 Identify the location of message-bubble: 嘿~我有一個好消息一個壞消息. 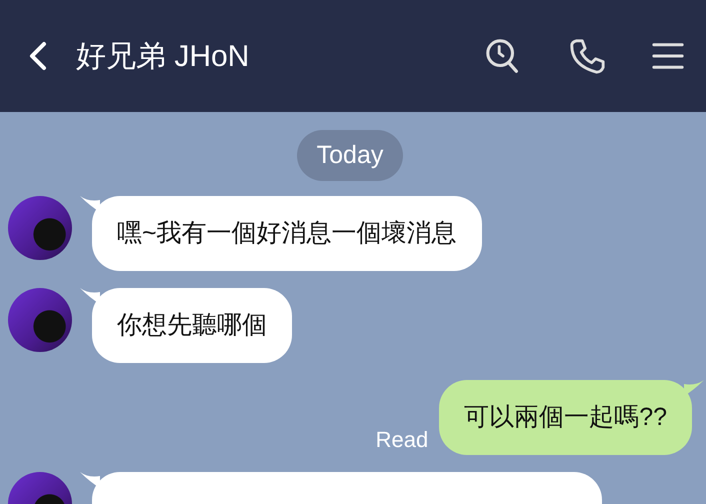
(287, 233).